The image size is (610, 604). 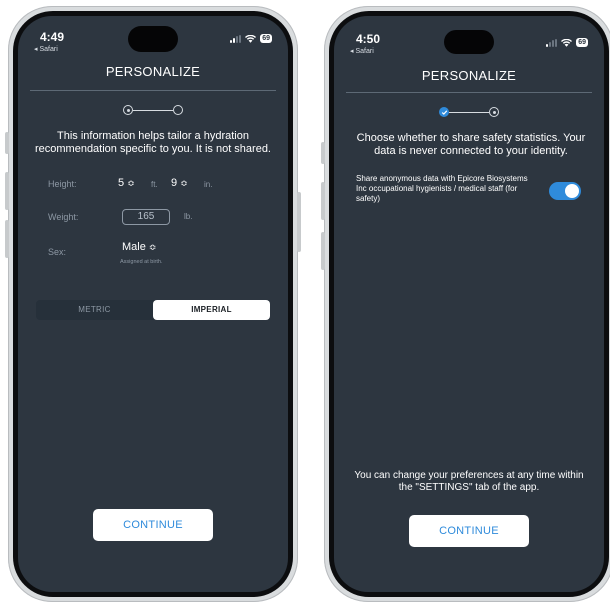 What do you see at coordinates (565, 191) in the screenshot?
I see `share-data-toggle` at bounding box center [565, 191].